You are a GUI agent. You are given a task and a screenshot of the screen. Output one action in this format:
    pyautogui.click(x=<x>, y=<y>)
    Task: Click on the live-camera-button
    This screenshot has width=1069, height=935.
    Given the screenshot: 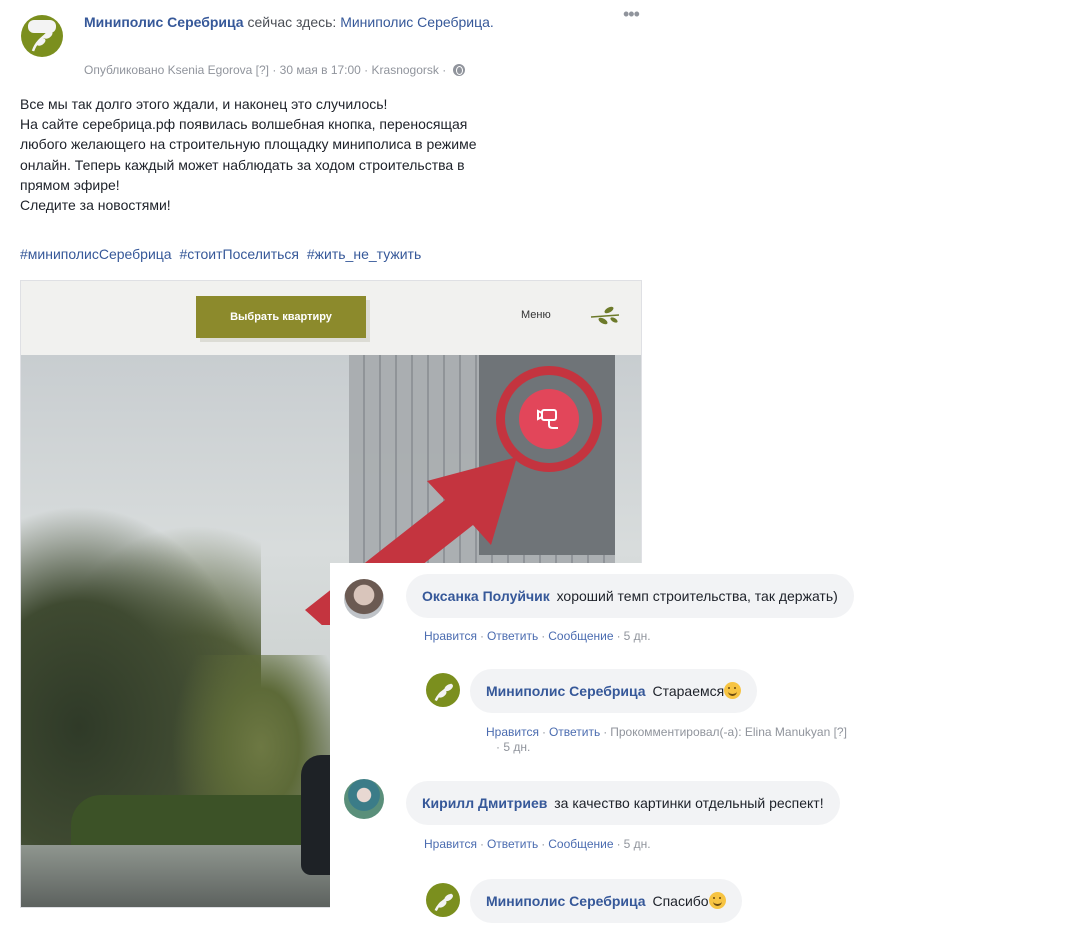 What is the action you would take?
    pyautogui.click(x=549, y=419)
    